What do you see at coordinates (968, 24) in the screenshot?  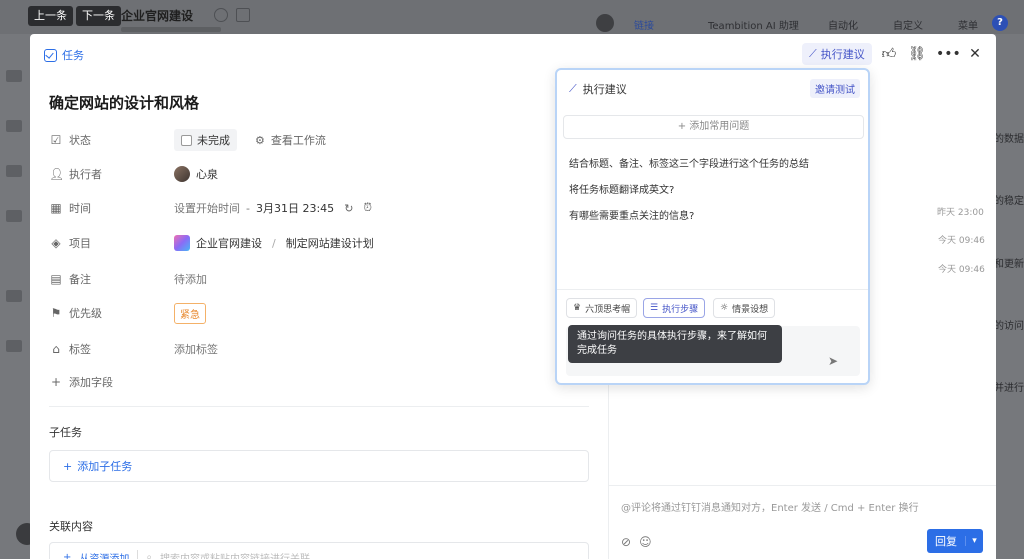 I see `bg-tab-menu: 菜单` at bounding box center [968, 24].